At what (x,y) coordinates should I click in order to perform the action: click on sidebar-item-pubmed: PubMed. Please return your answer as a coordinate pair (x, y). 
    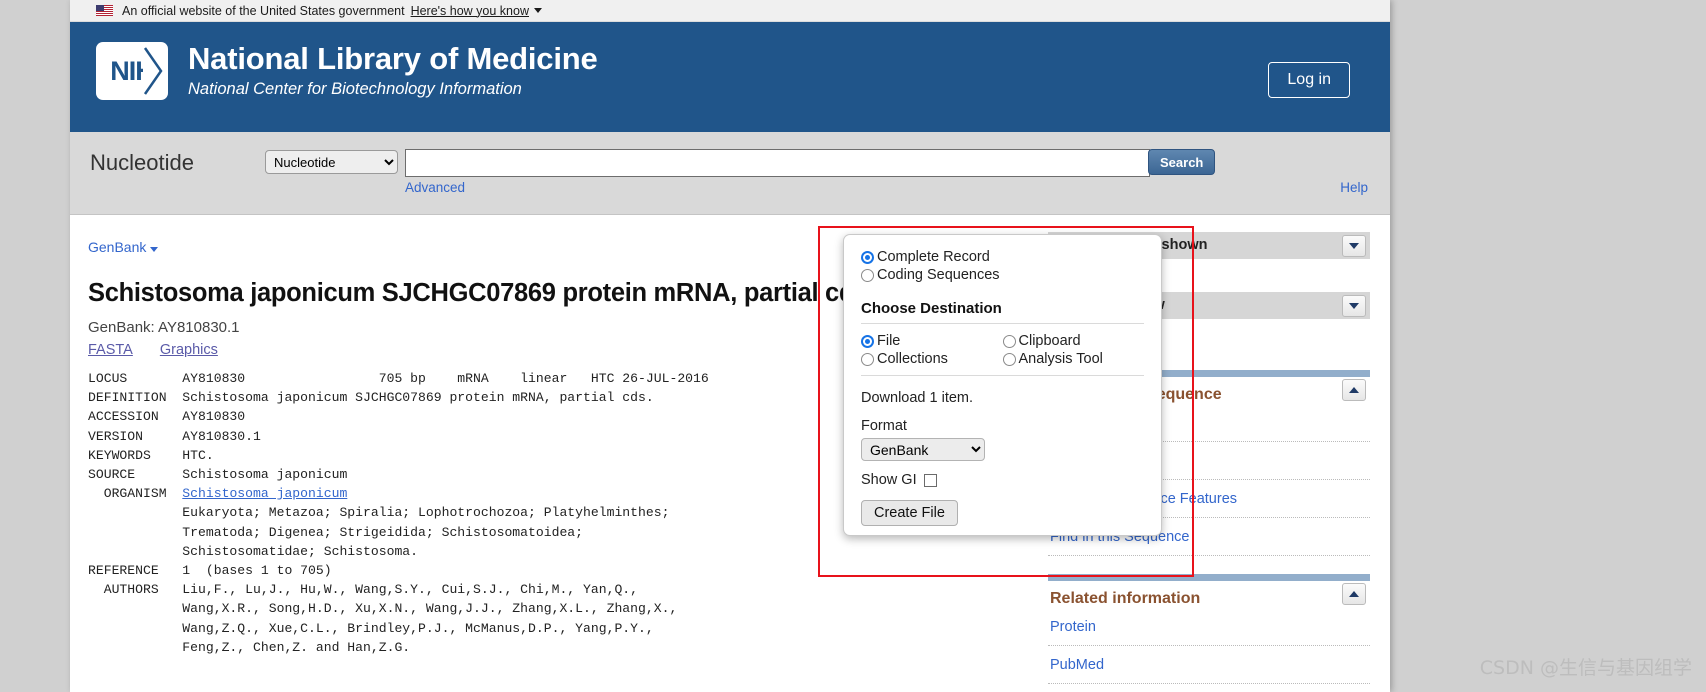
    Looking at the image, I should click on (1209, 665).